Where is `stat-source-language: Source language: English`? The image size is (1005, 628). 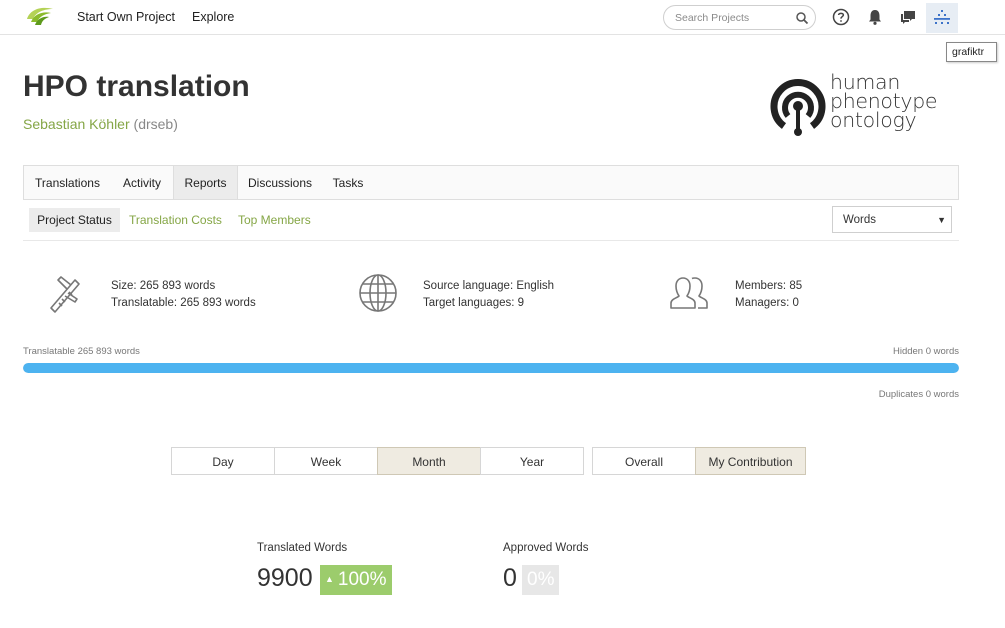
stat-source-language: Source language: English is located at coordinates (489, 286).